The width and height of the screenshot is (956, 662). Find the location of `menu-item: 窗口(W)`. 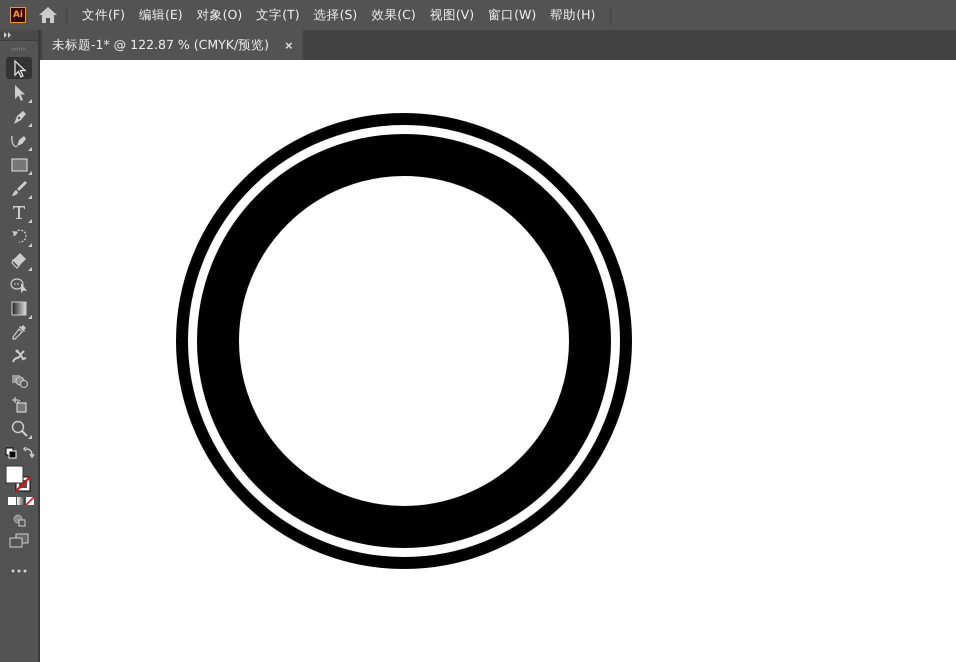

menu-item: 窗口(W) is located at coordinates (512, 15).